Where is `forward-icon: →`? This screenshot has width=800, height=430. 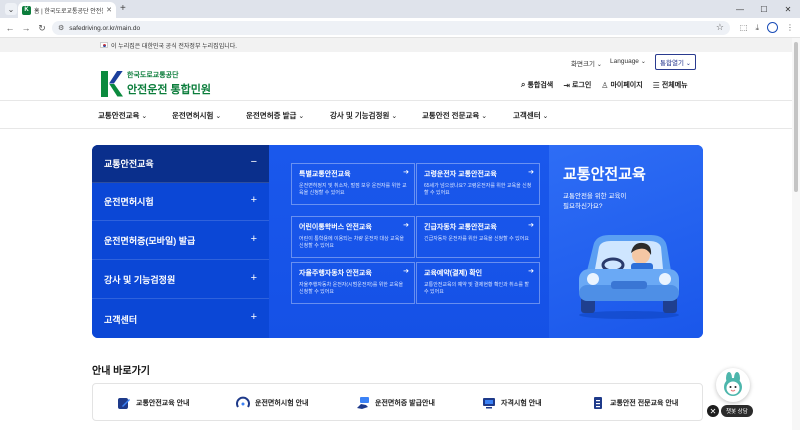 forward-icon: → is located at coordinates (26, 28).